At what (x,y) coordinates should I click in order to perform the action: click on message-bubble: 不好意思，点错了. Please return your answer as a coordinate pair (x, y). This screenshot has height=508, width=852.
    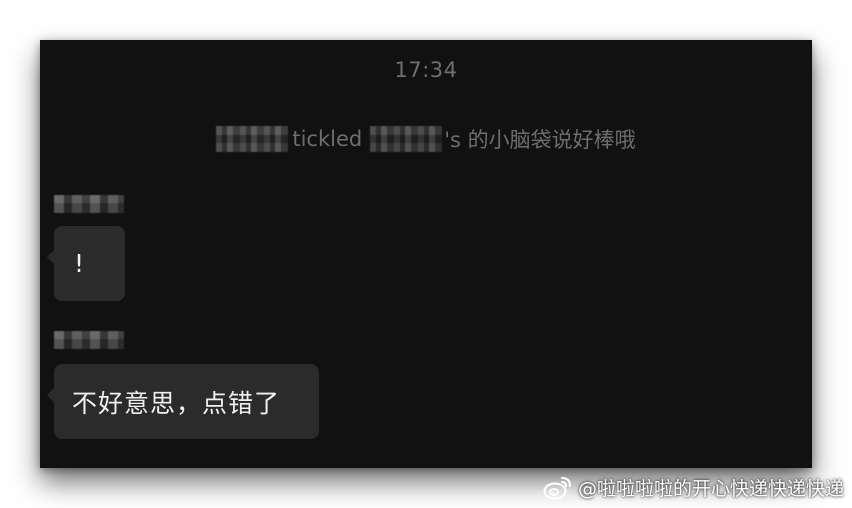
    Looking at the image, I should click on (183, 401).